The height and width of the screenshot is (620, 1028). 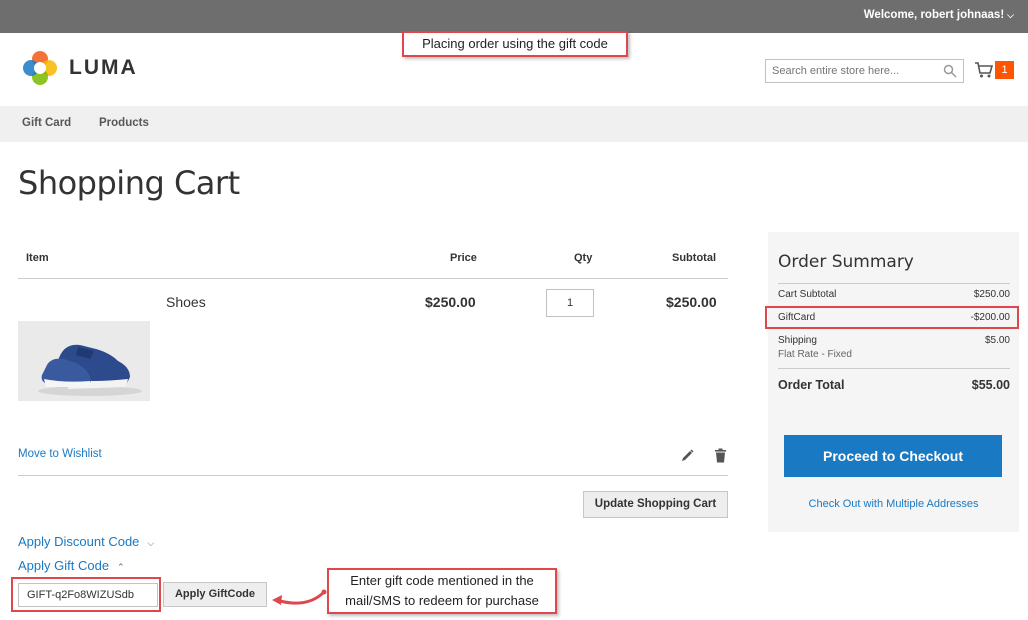 I want to click on multiple-addresses-link: Check Out with Multiple Addresses, so click(x=893, y=504).